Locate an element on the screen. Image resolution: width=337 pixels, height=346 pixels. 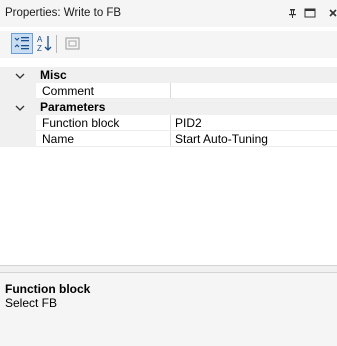
maximize-icon is located at coordinates (310, 13).